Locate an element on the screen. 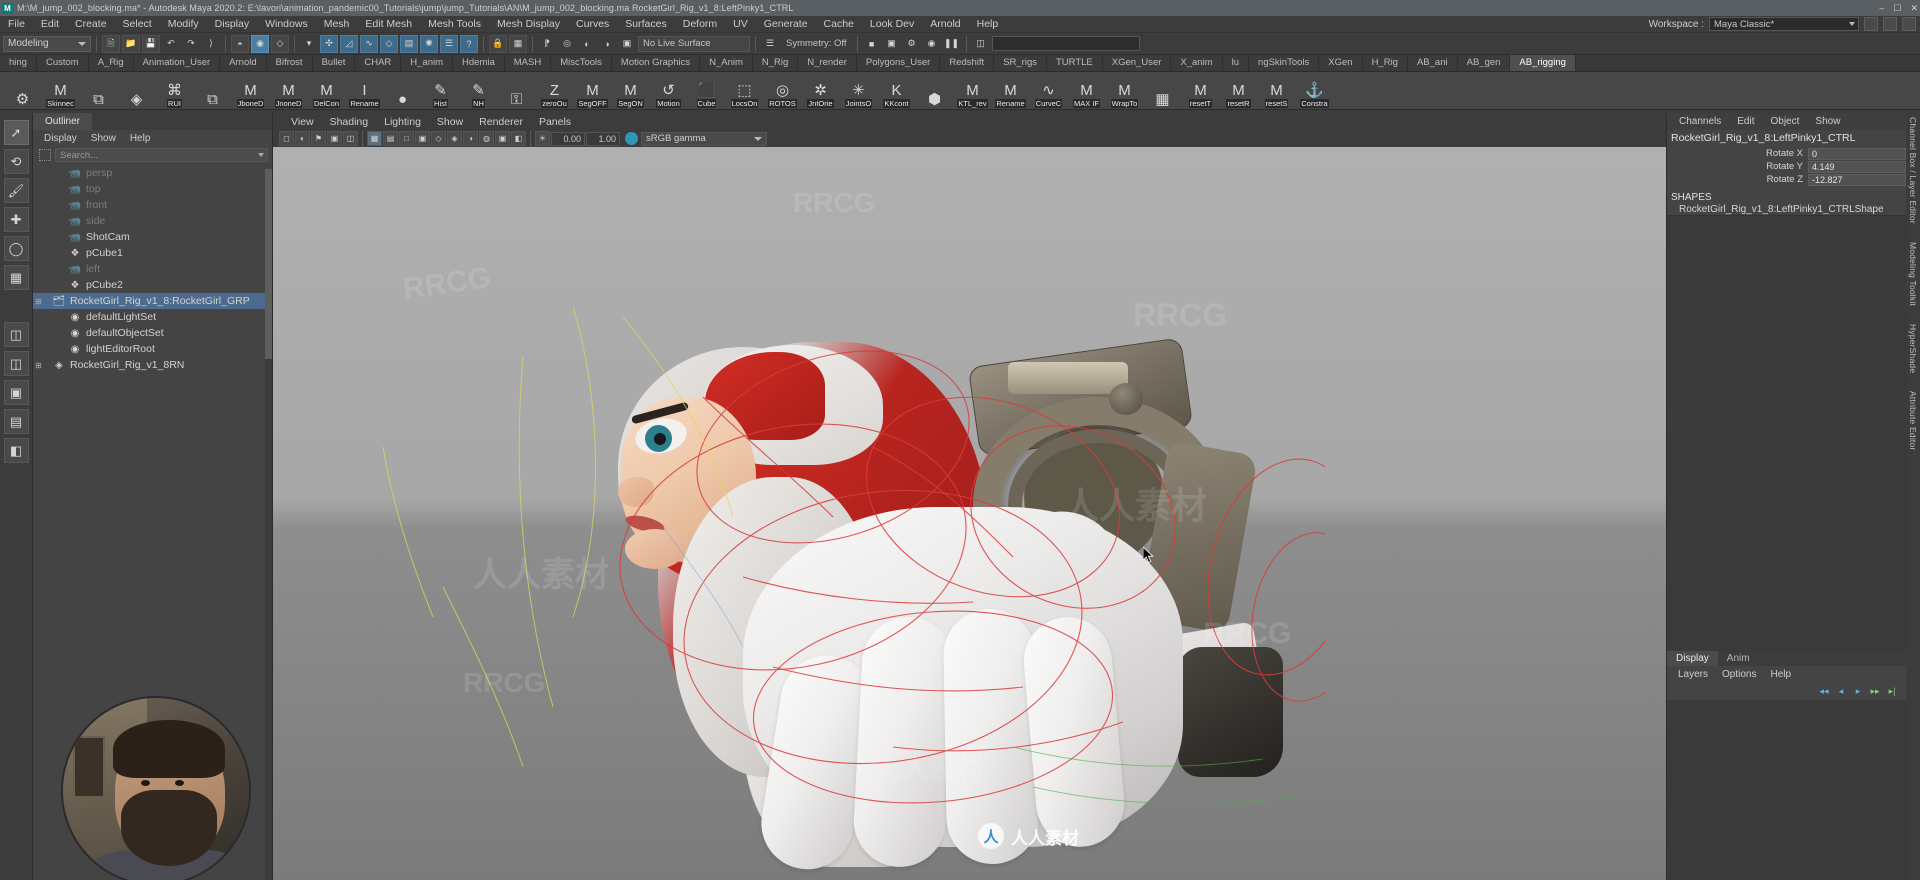 This screenshot has width=1920, height=880. minimize-button: – is located at coordinates (1881, 8).